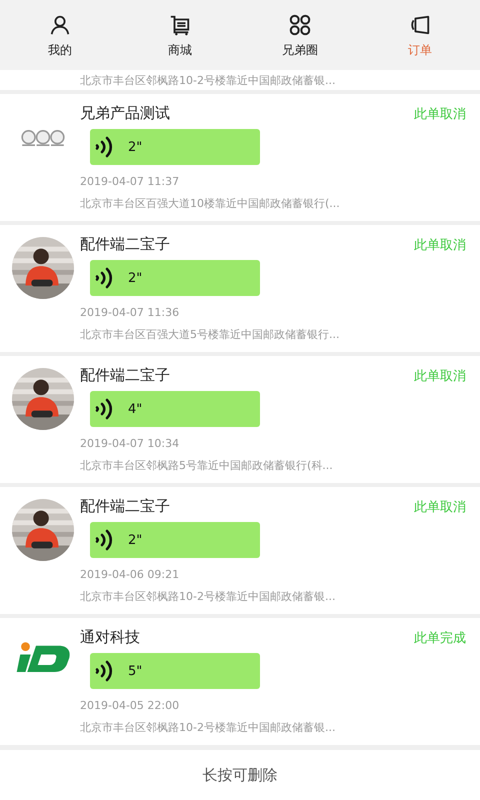  What do you see at coordinates (300, 25) in the screenshot?
I see `grid-icon` at bounding box center [300, 25].